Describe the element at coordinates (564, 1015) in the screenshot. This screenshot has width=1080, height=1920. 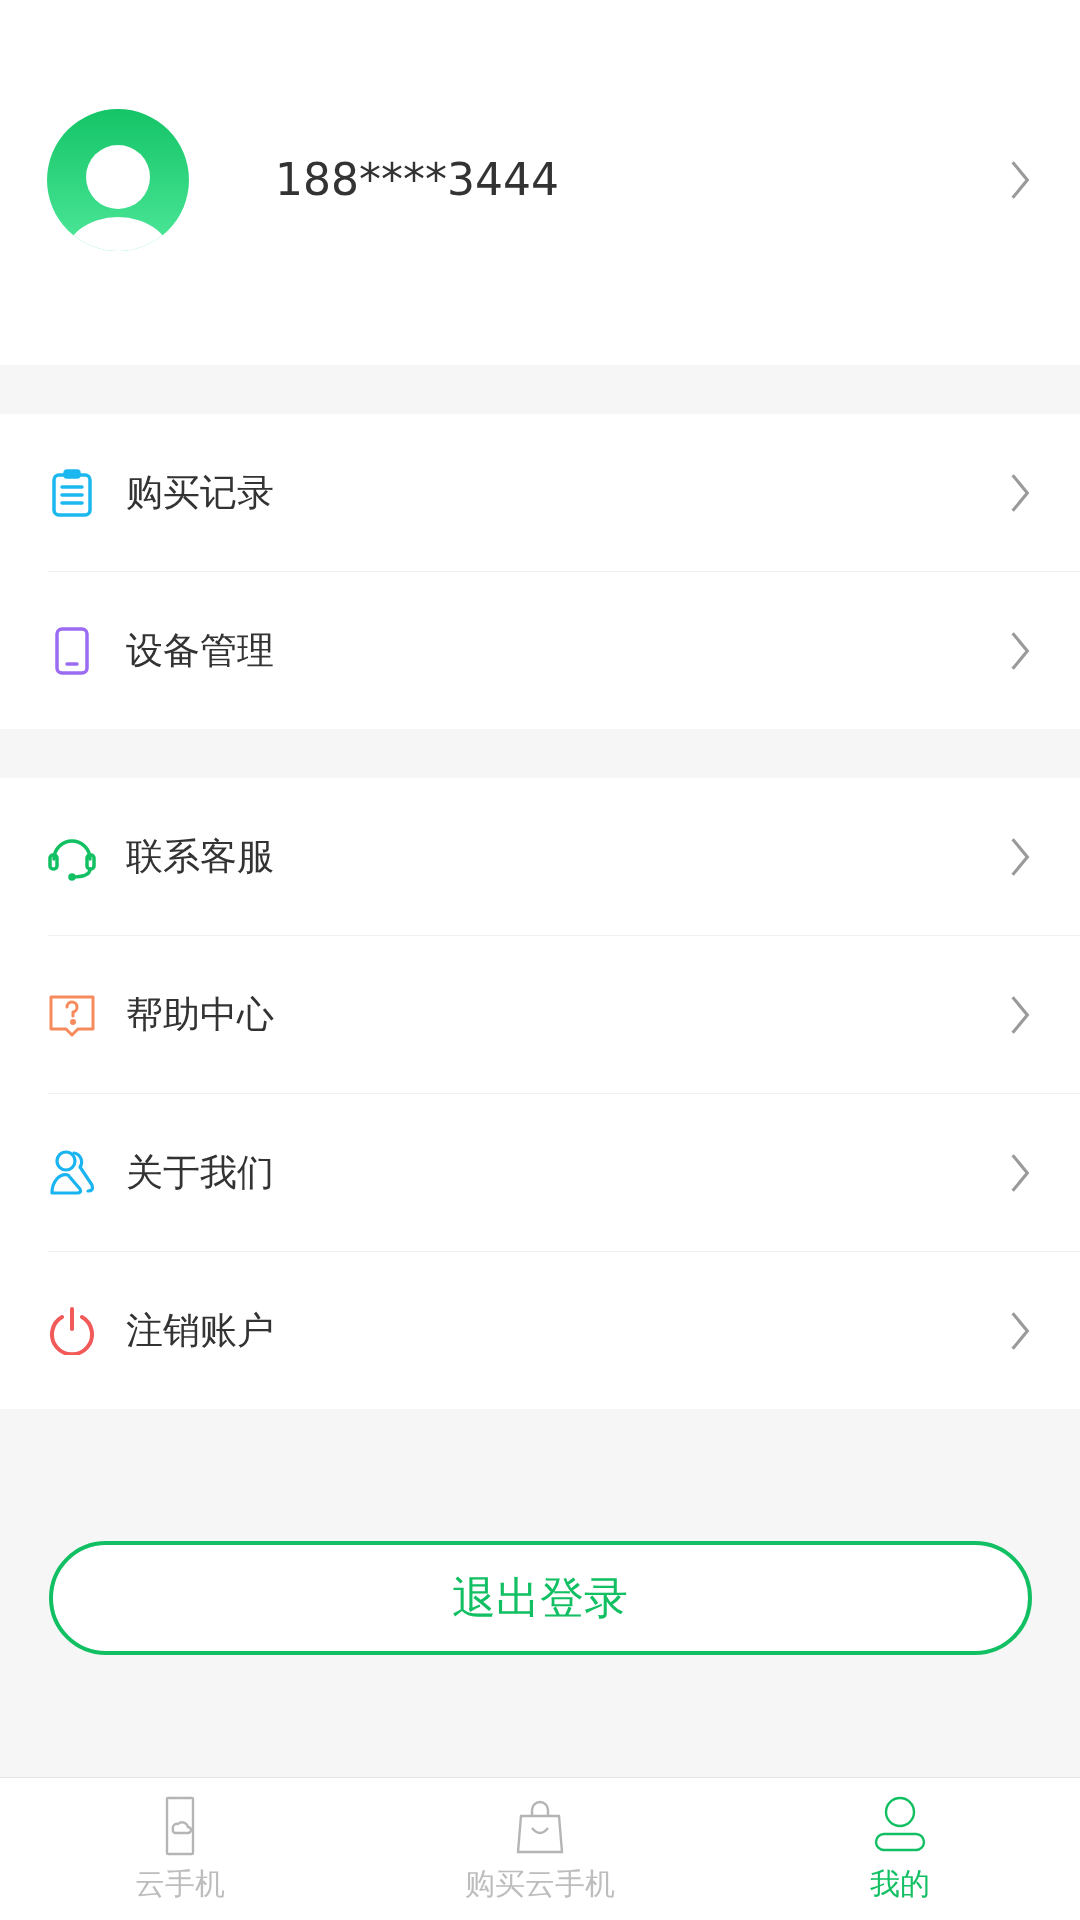
I see `menu-item: 帮助中心` at that location.